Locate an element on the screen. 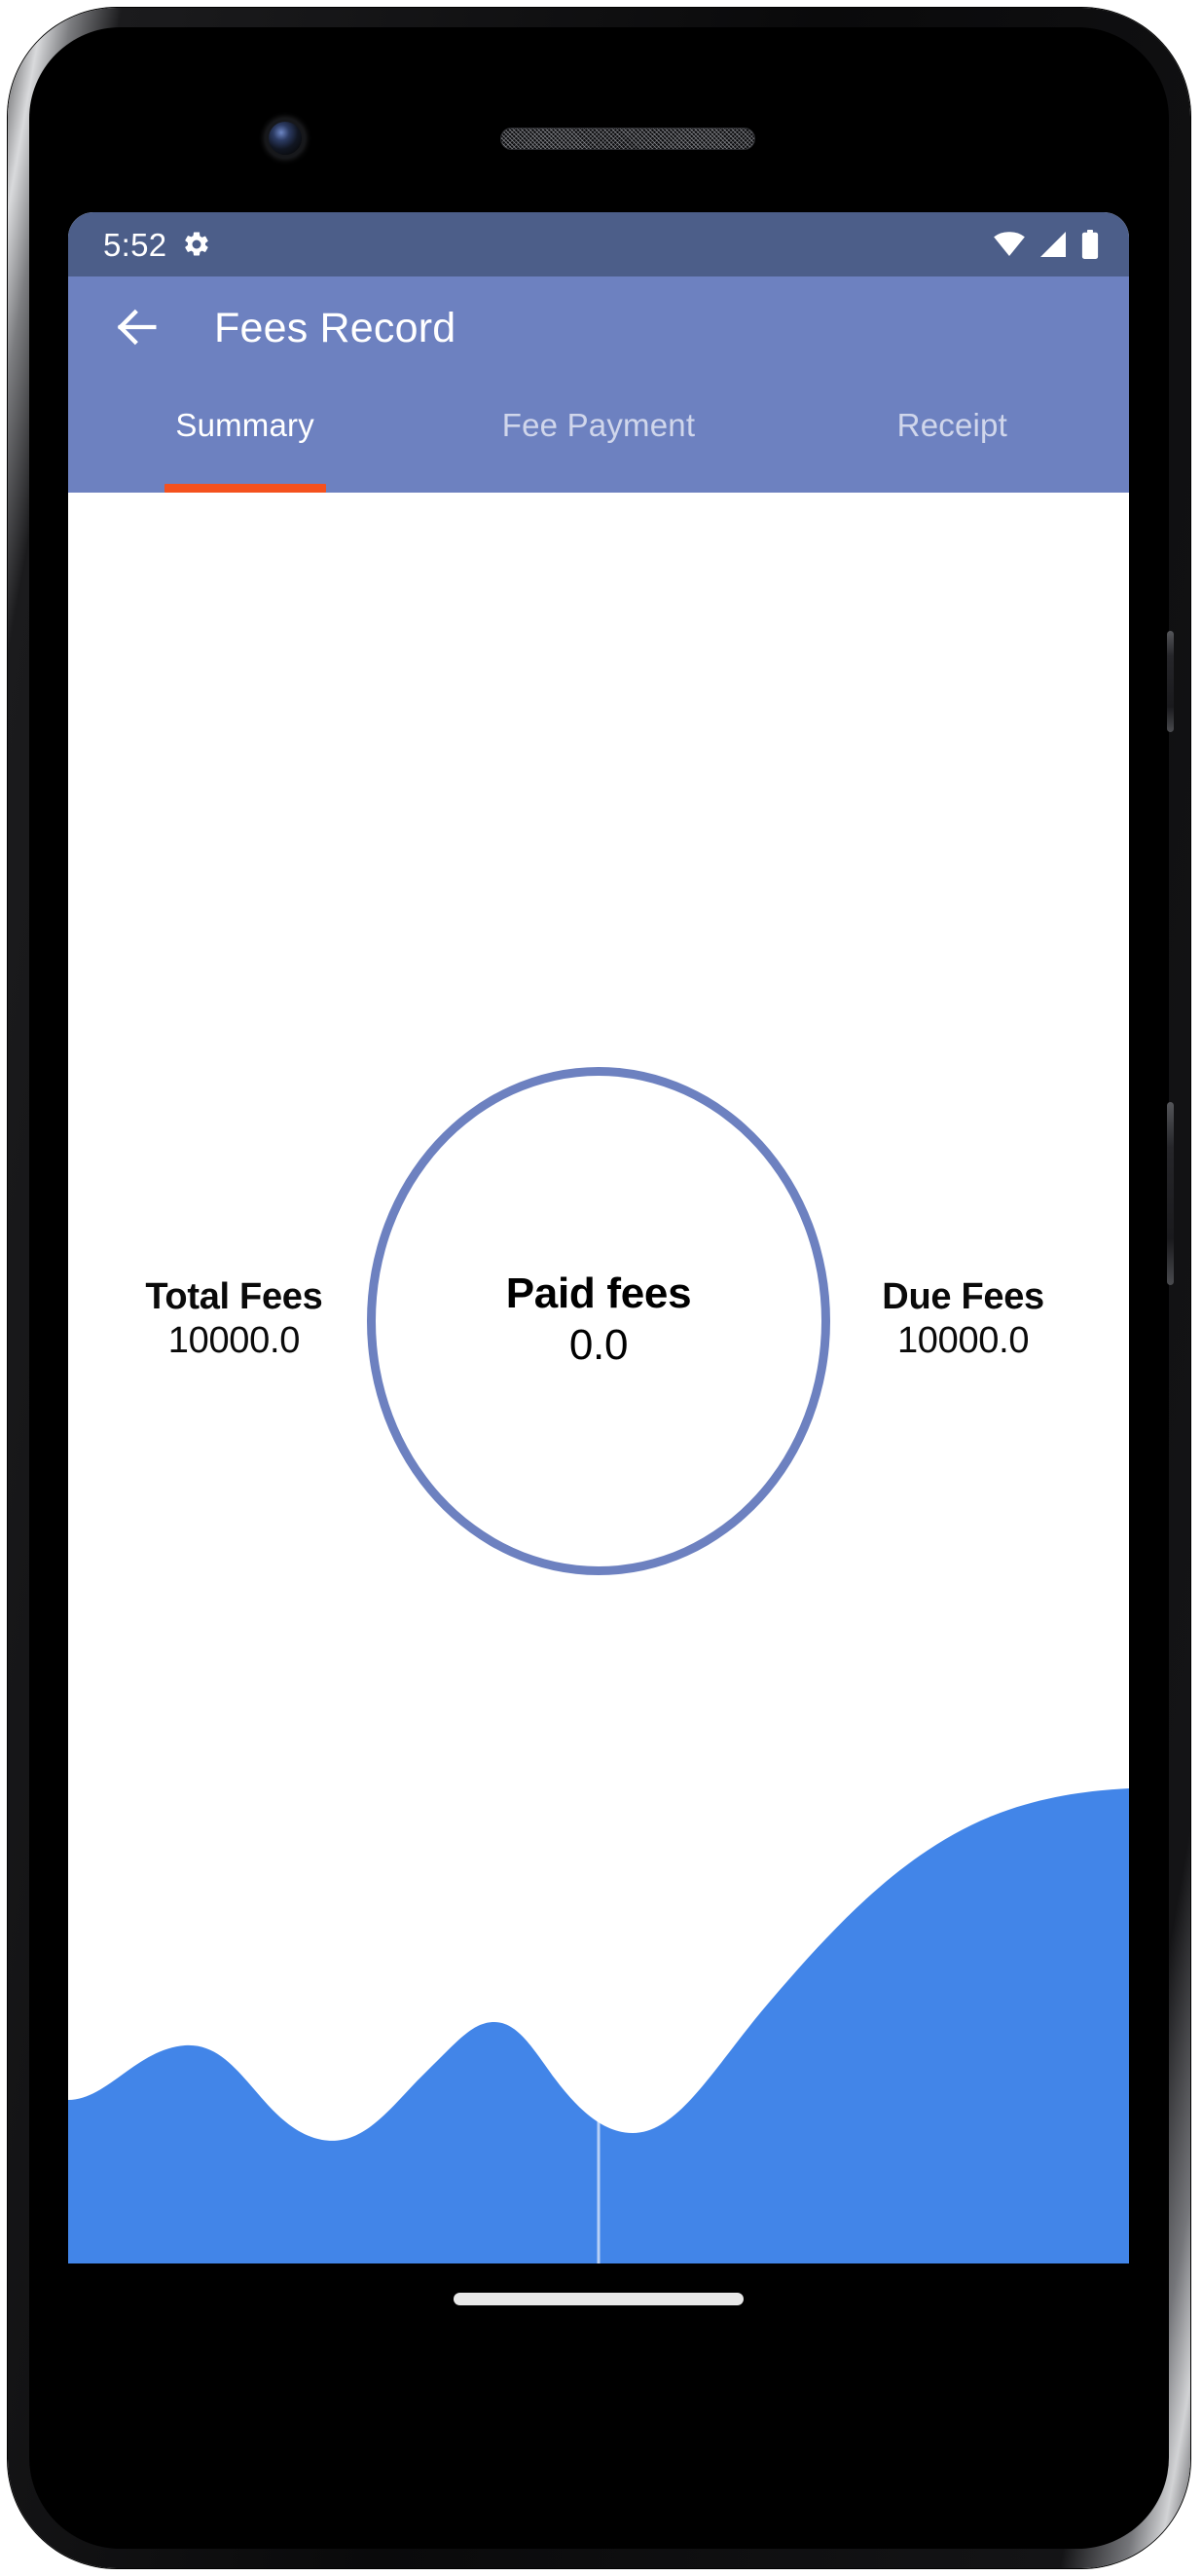  paid-fees-circle: Paid fees 0.0 is located at coordinates (598, 1320).